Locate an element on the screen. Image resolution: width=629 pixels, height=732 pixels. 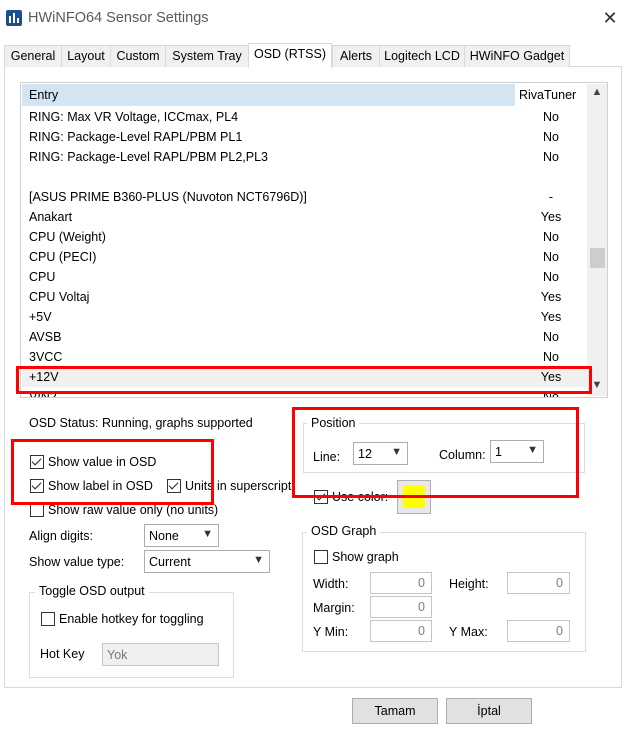
align-digits-label: Align digits: is located at coordinates (61, 536).